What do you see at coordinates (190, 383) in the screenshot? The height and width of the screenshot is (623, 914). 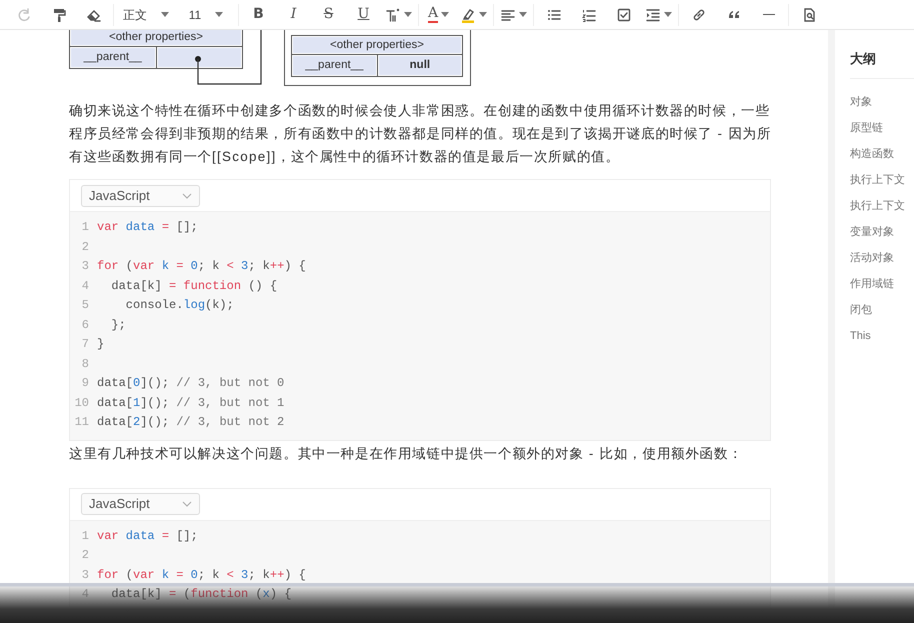 I see `code-line: data[0](); // 3, but not 0` at bounding box center [190, 383].